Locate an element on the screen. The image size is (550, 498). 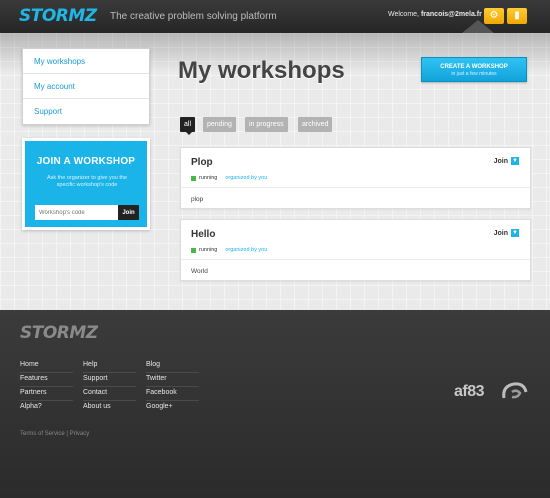
create-workshop-button: CREATE A WORKSHOP in just a few minutes is located at coordinates (474, 69).